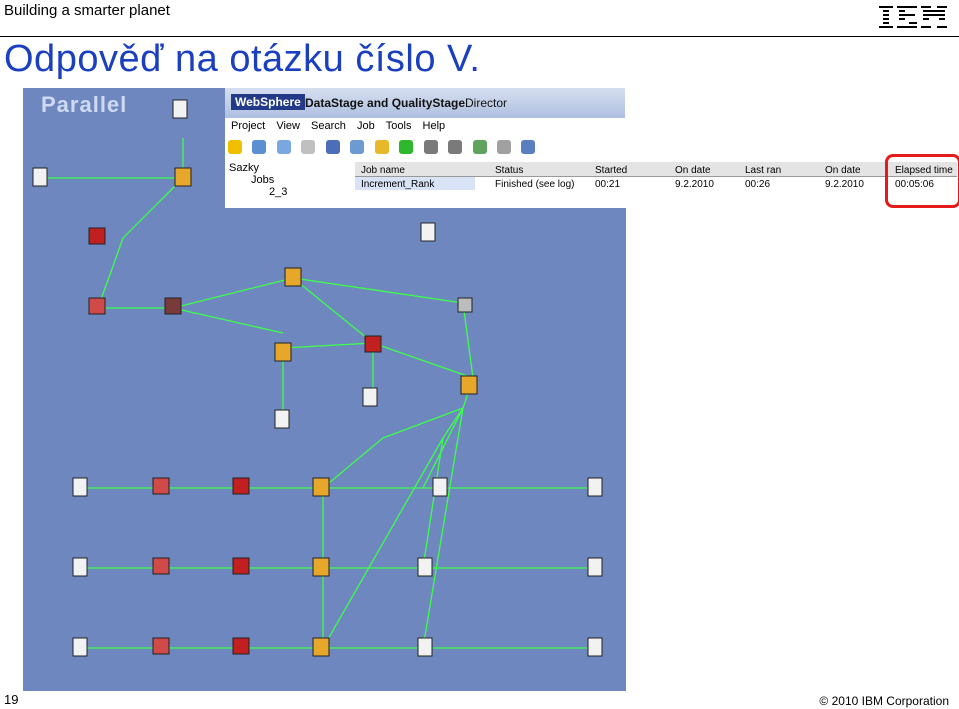  I want to click on table-header, so click(656, 169).